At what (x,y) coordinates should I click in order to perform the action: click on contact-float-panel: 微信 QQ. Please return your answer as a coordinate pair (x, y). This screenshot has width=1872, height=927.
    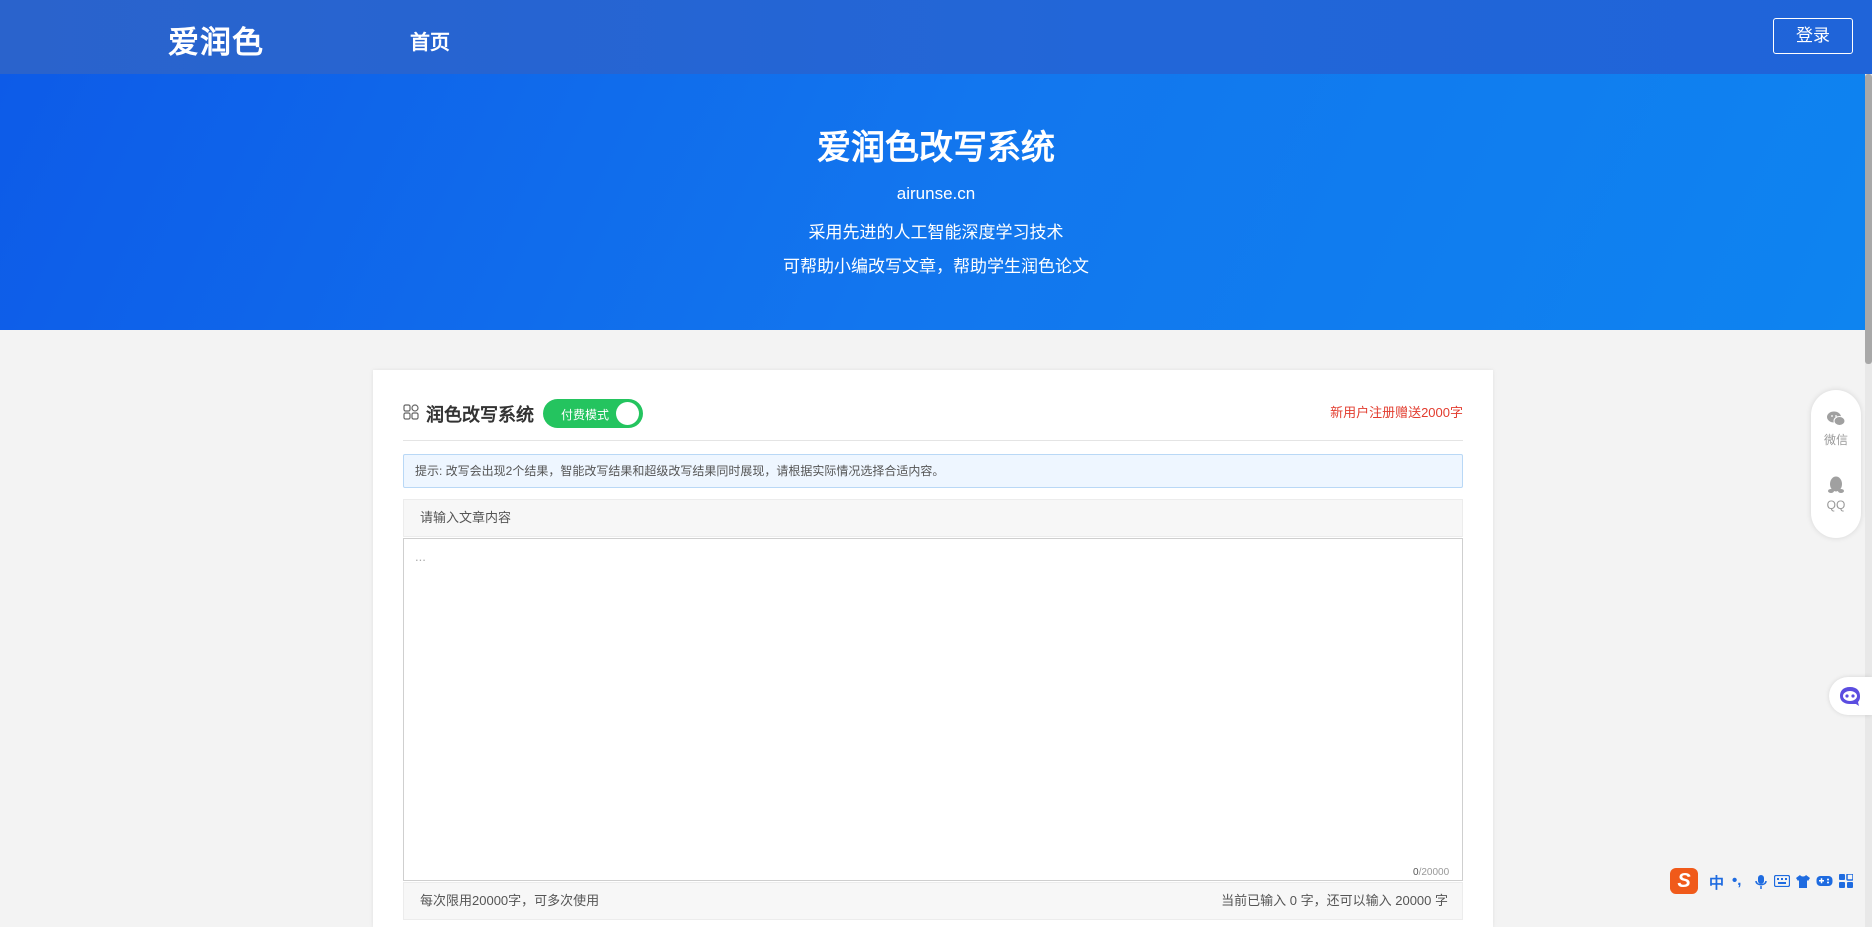
    Looking at the image, I should click on (1836, 464).